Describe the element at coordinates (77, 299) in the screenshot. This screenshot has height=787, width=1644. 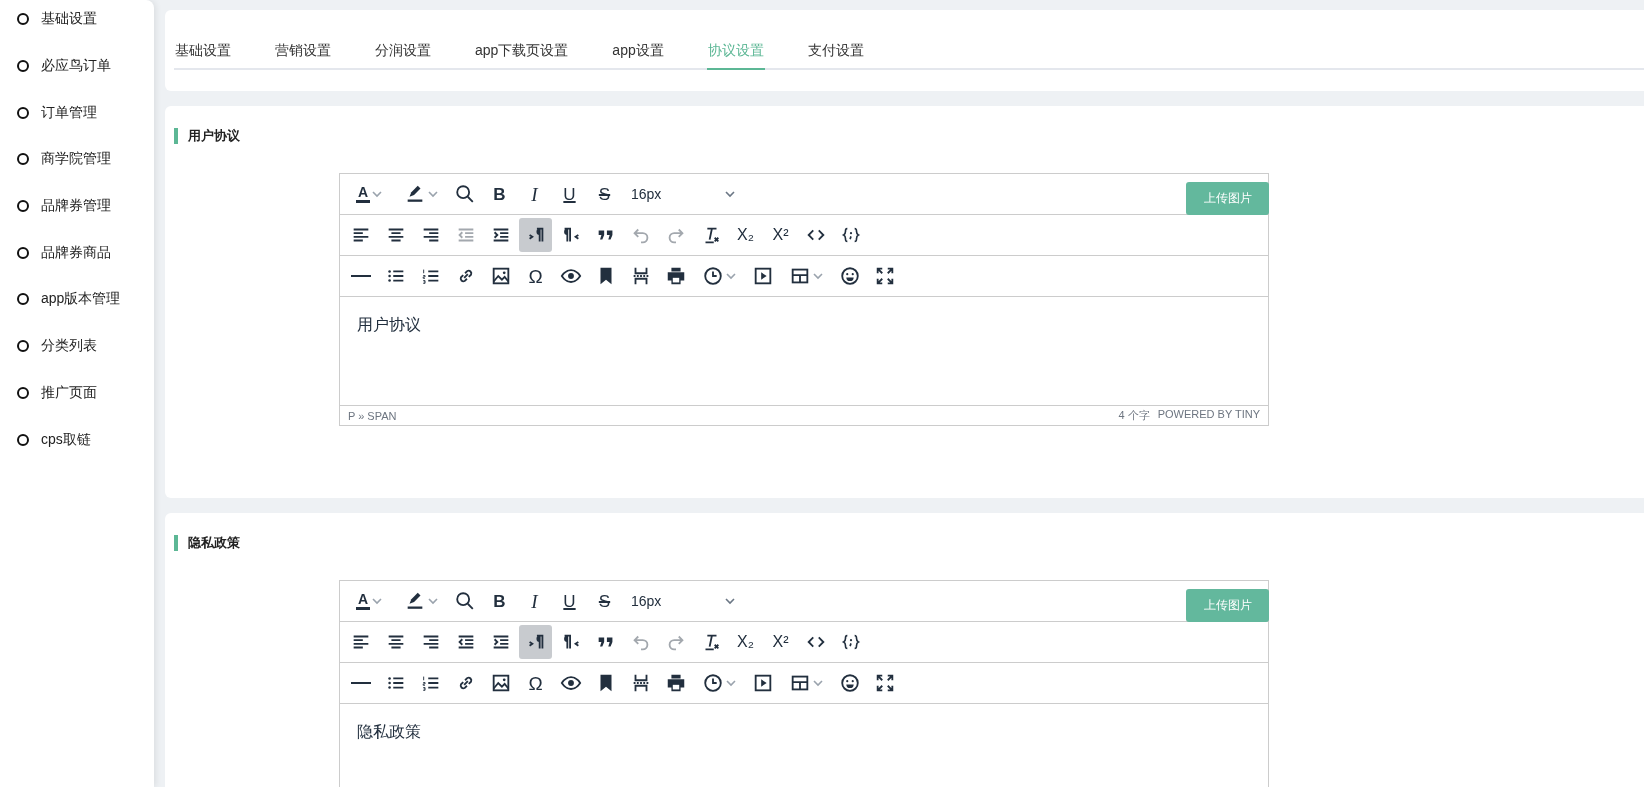
I see `sidebar-item: app版本管理` at that location.